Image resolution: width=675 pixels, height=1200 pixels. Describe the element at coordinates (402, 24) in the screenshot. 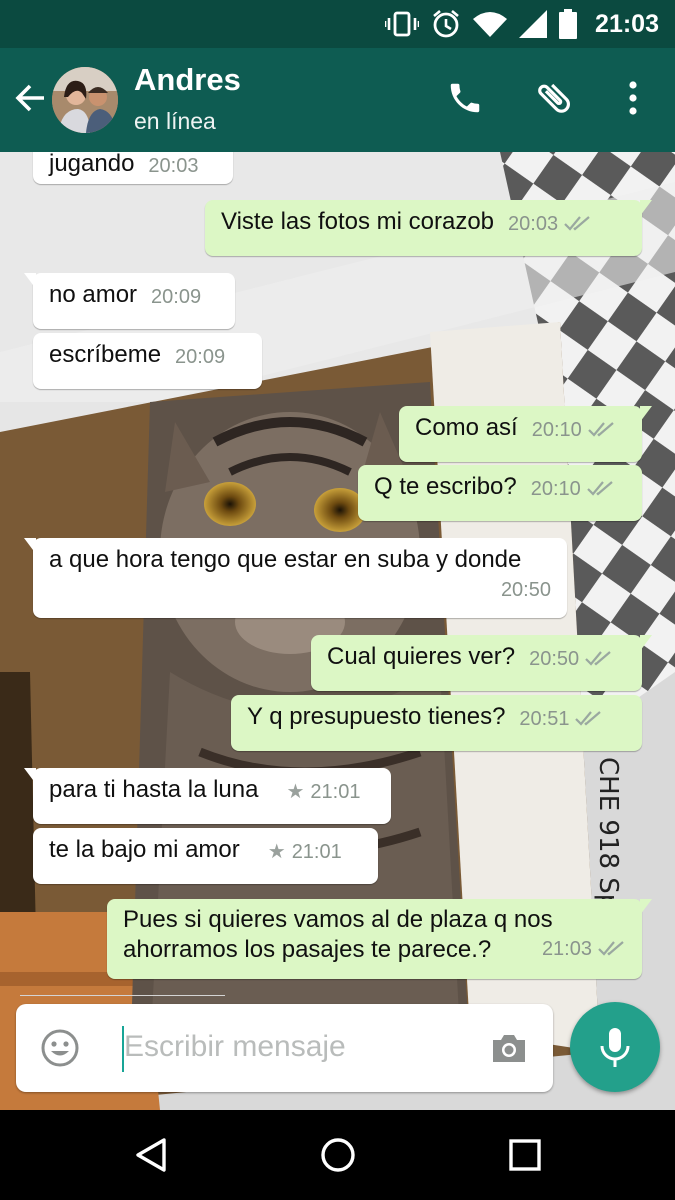

I see `vibrate-icon` at that location.